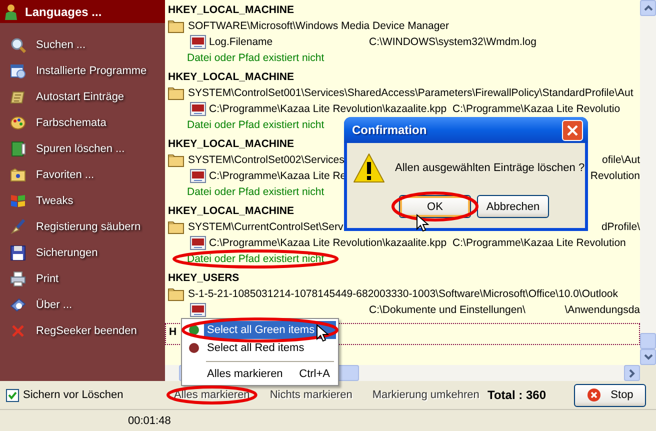 The image size is (656, 431). What do you see at coordinates (18, 279) in the screenshot?
I see `printer-icon` at bounding box center [18, 279].